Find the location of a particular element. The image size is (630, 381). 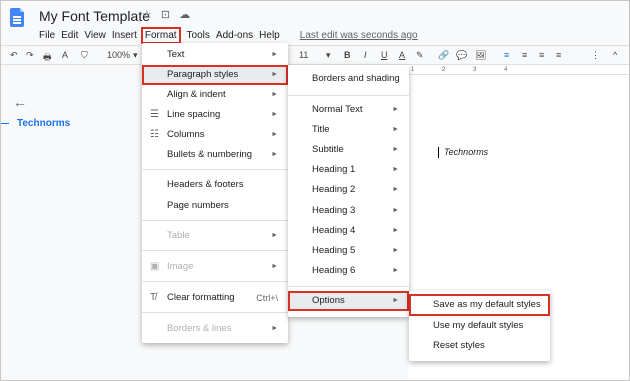

subtitle-label: Subtitle is located at coordinates (328, 149).